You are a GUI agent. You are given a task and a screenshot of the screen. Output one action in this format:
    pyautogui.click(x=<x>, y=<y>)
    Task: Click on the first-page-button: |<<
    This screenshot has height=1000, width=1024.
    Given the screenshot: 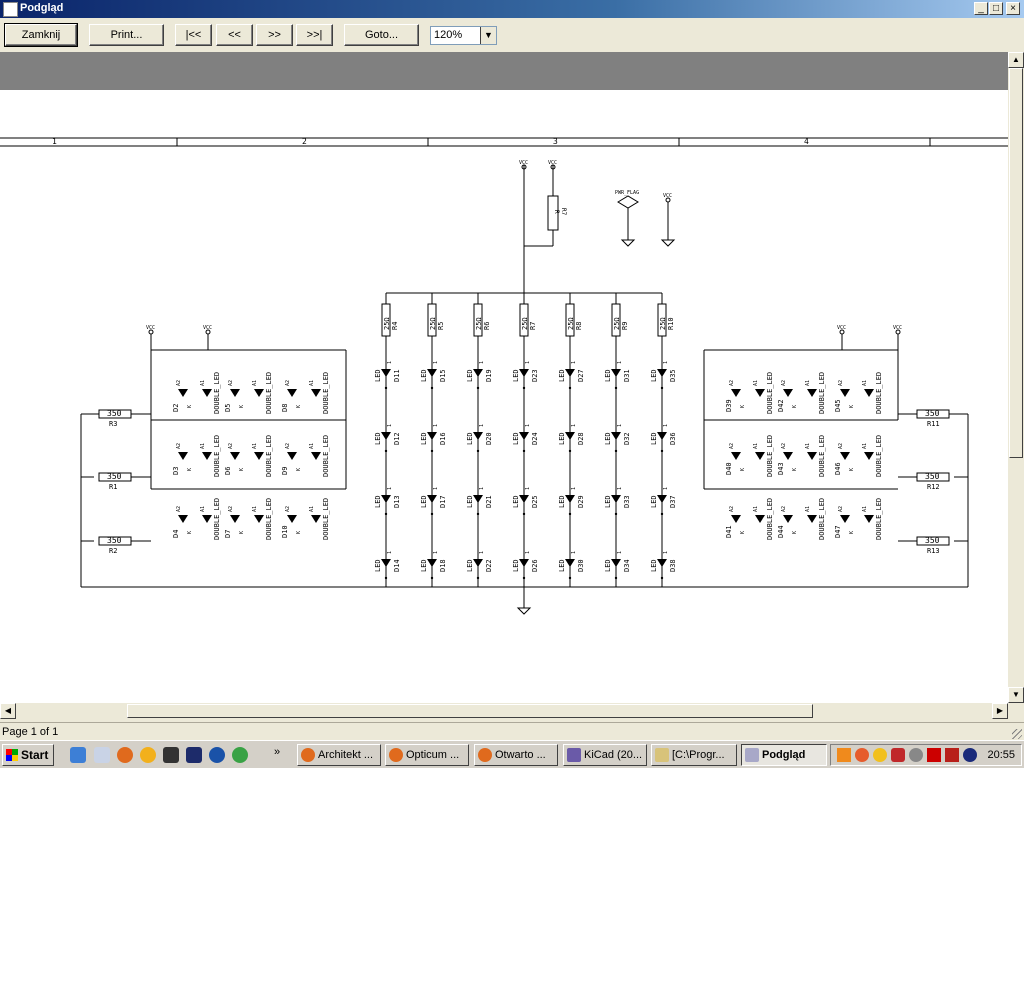 What is the action you would take?
    pyautogui.click(x=193, y=35)
    